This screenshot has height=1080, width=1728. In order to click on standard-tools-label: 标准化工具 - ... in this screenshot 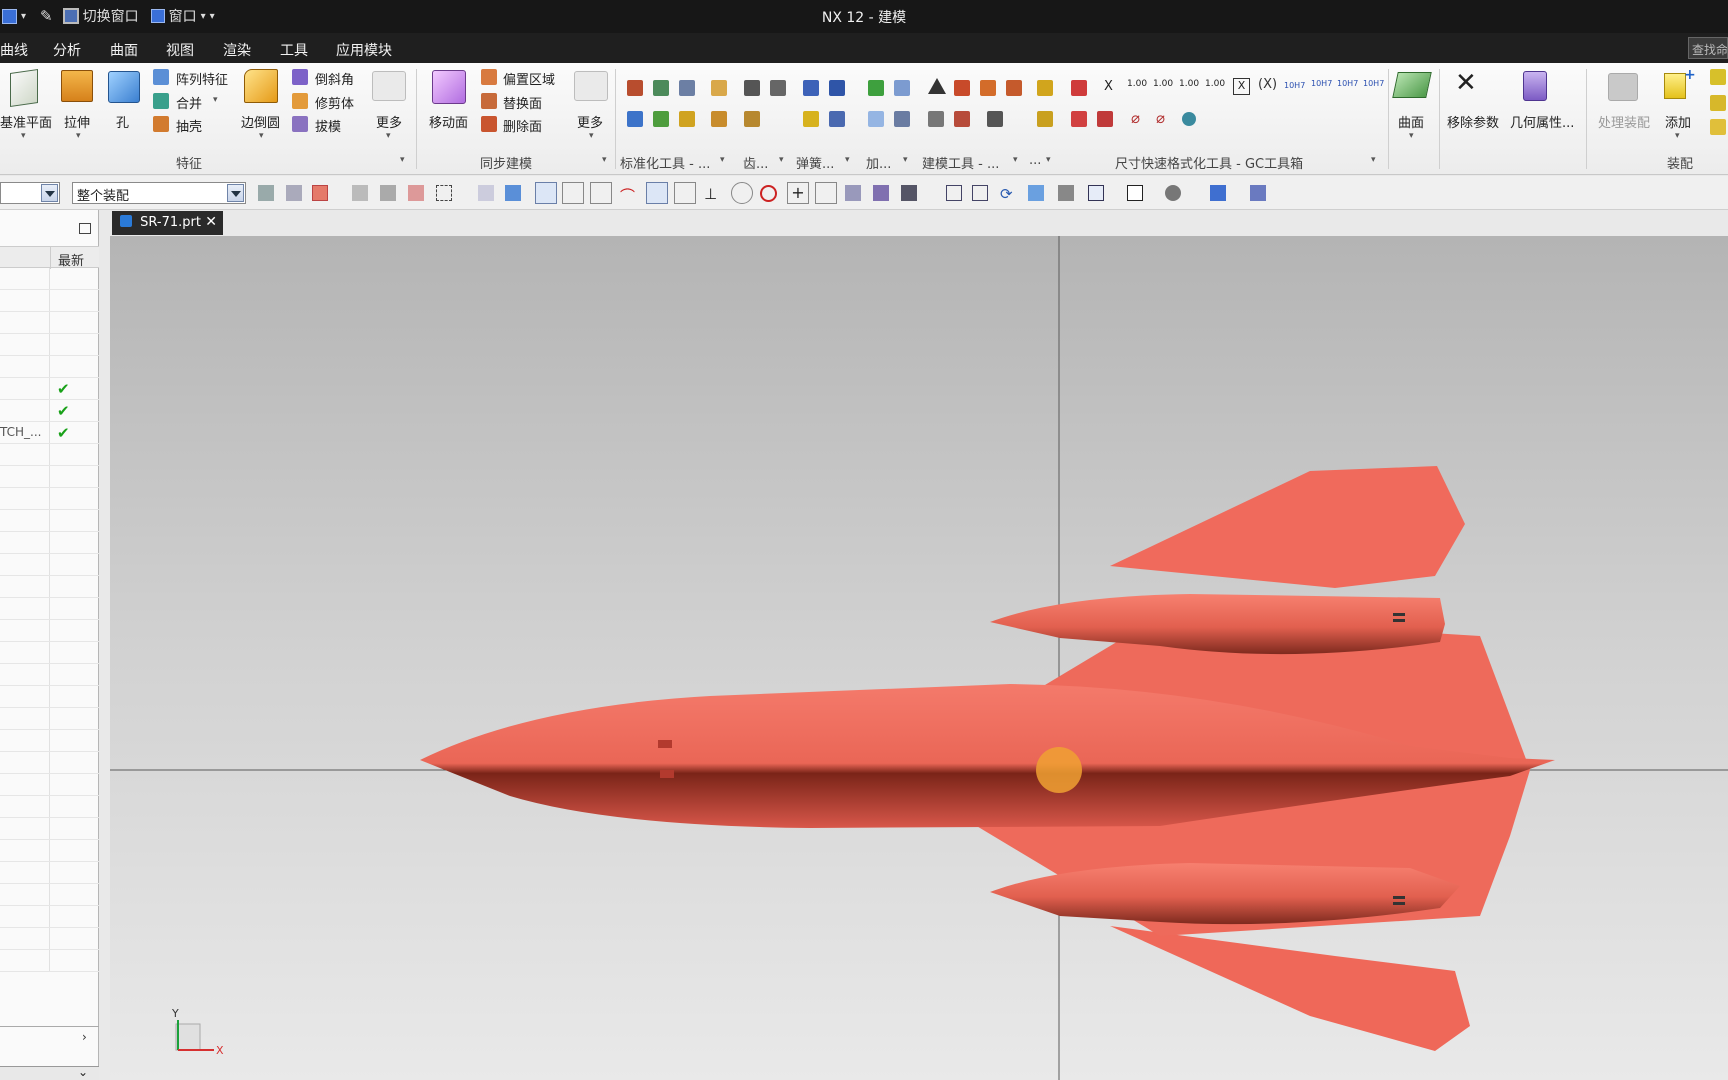, I will do `click(665, 162)`.